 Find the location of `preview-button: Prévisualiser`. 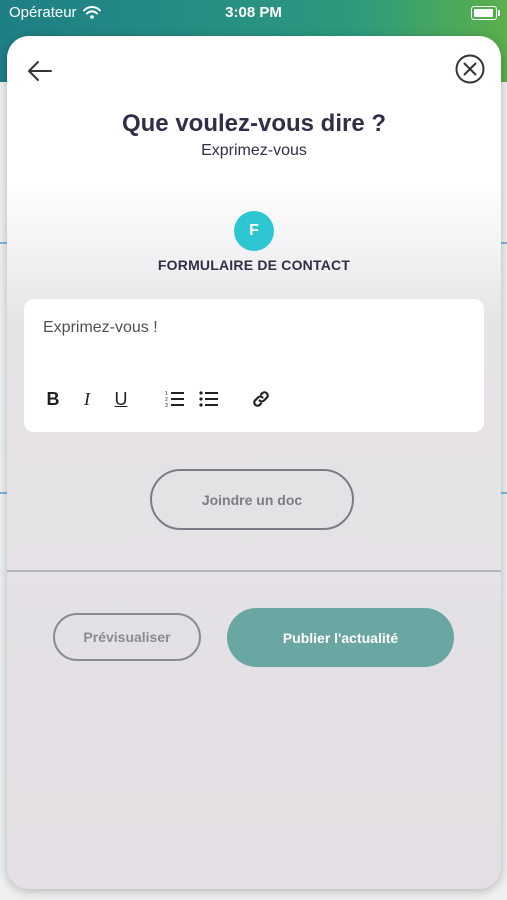

preview-button: Prévisualiser is located at coordinates (127, 637).